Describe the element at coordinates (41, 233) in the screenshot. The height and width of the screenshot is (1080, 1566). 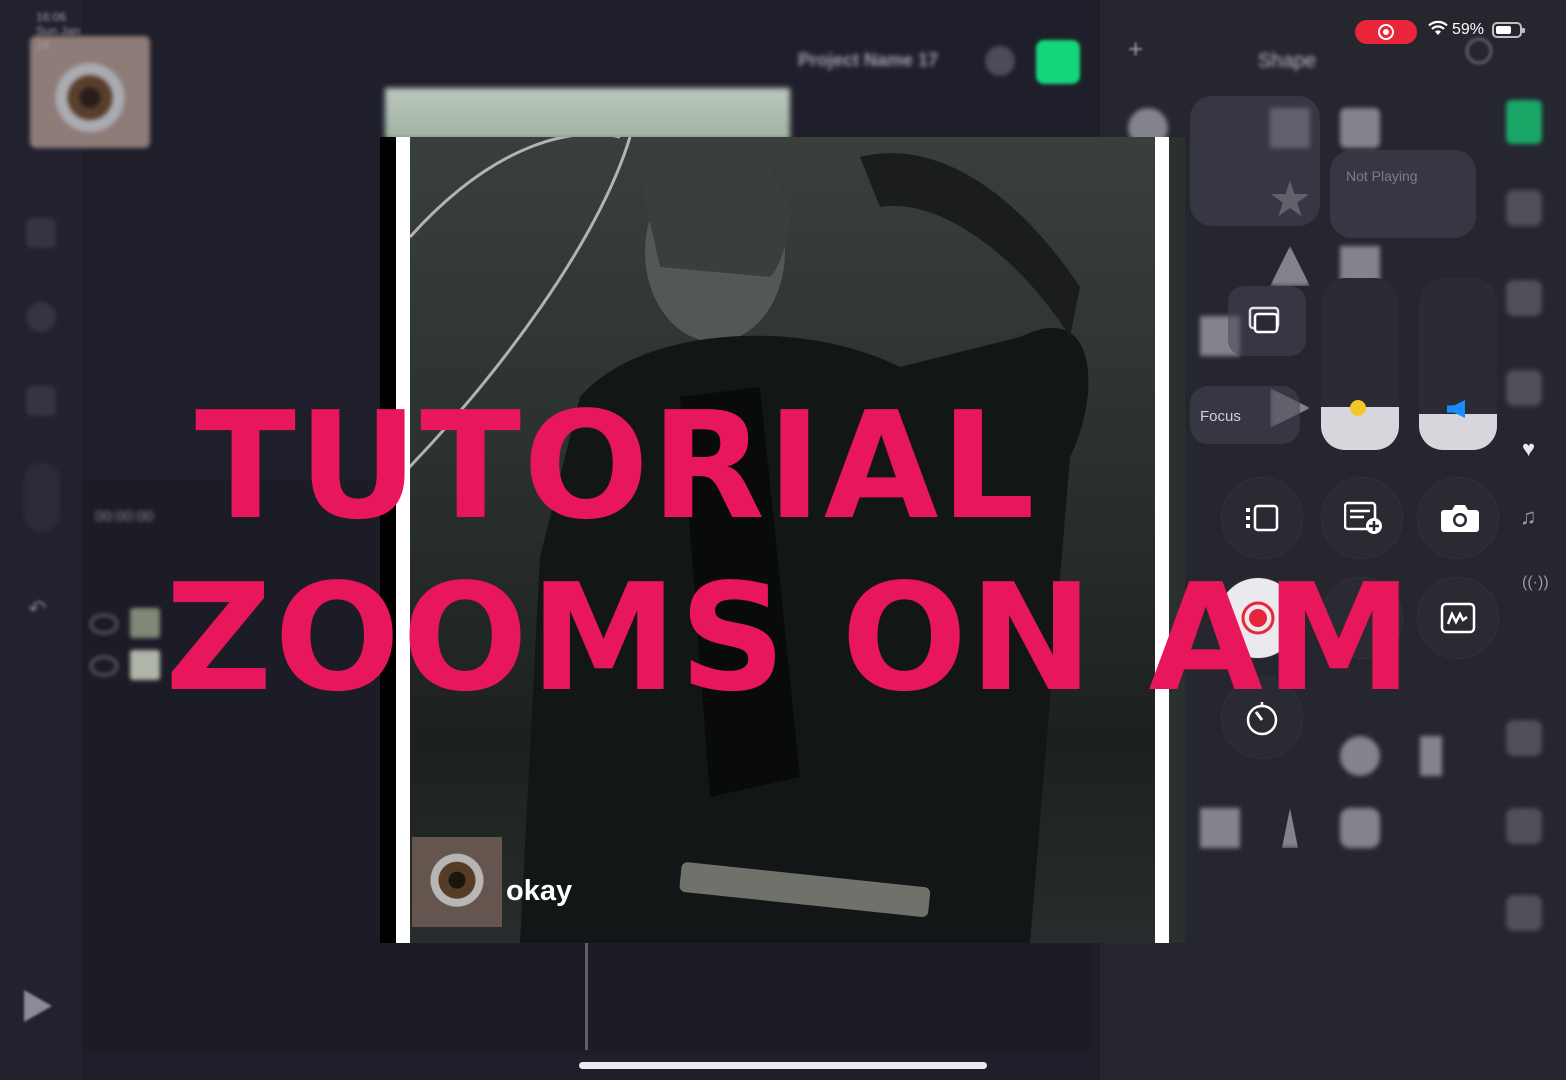
I see `layers-icon` at that location.